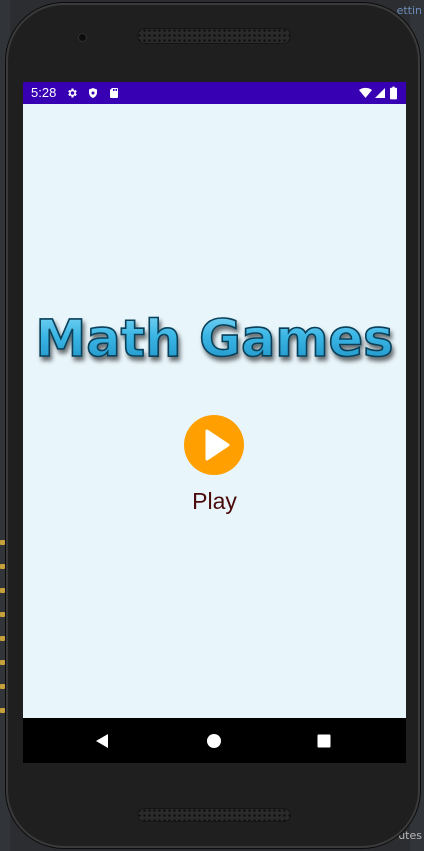 The width and height of the screenshot is (424, 851). I want to click on wifi-icon, so click(365, 92).